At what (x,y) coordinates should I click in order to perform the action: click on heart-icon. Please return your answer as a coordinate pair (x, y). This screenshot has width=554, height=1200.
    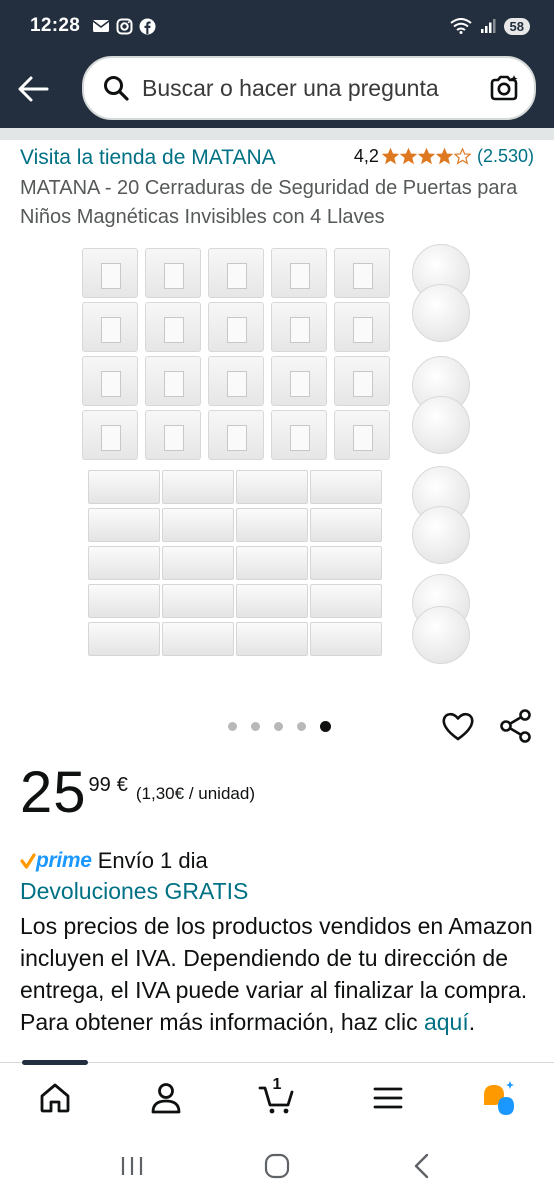
    Looking at the image, I should click on (458, 726).